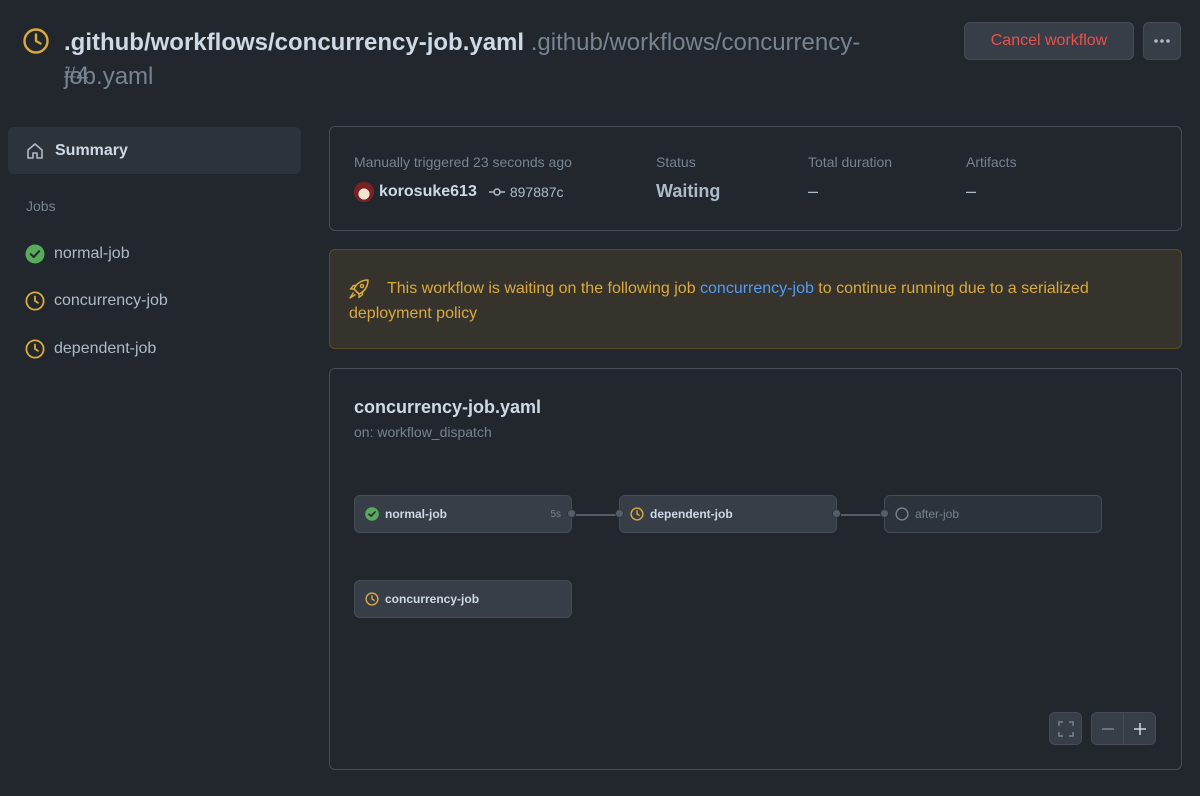 The height and width of the screenshot is (796, 1200). I want to click on artifacts-value: –, so click(971, 191).